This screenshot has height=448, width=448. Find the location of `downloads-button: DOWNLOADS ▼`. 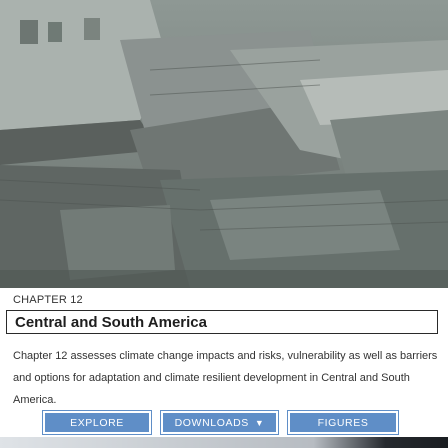

downloads-button: DOWNLOADS ▼ is located at coordinates (219, 422).